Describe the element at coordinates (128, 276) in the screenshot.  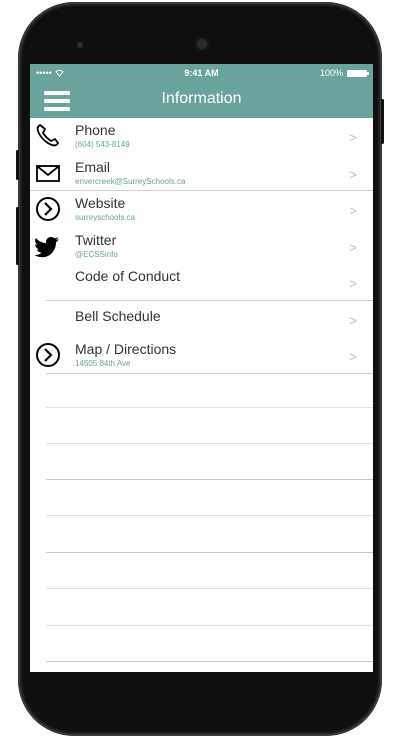
I see `list-item-title: Code of Conduct` at that location.